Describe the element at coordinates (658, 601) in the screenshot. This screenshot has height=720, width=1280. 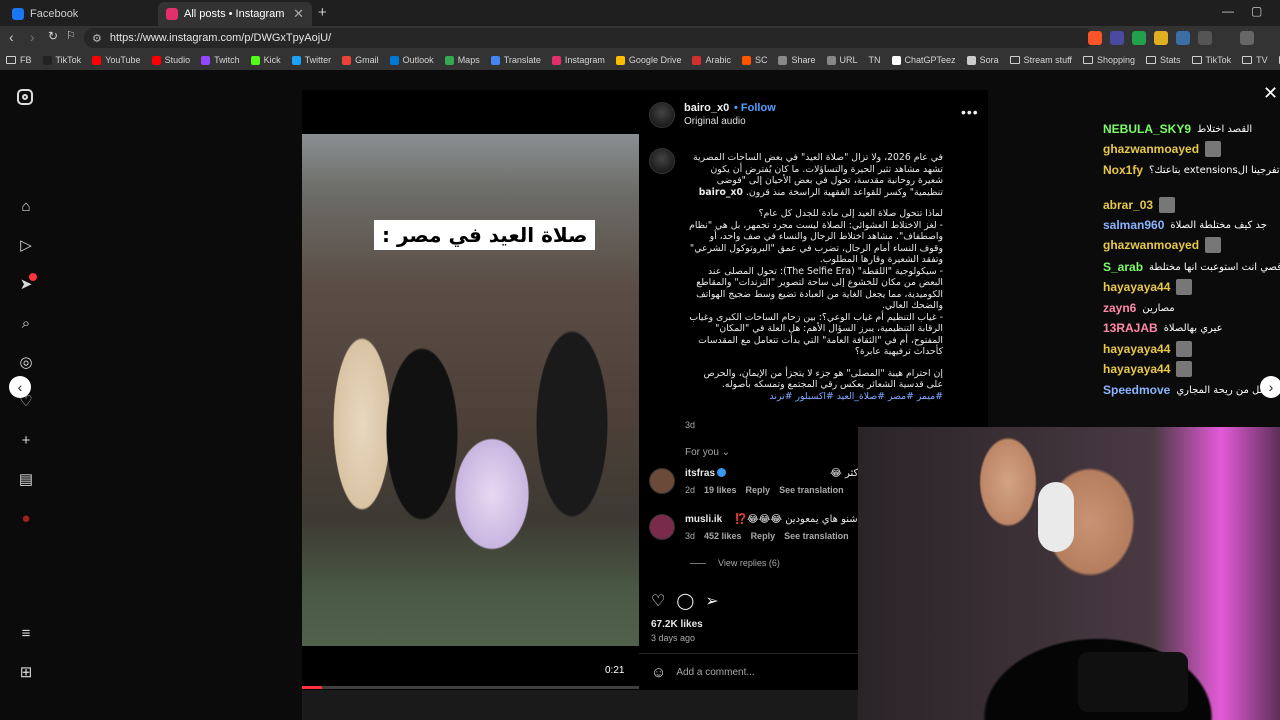
I see `like-icon: ♡` at that location.